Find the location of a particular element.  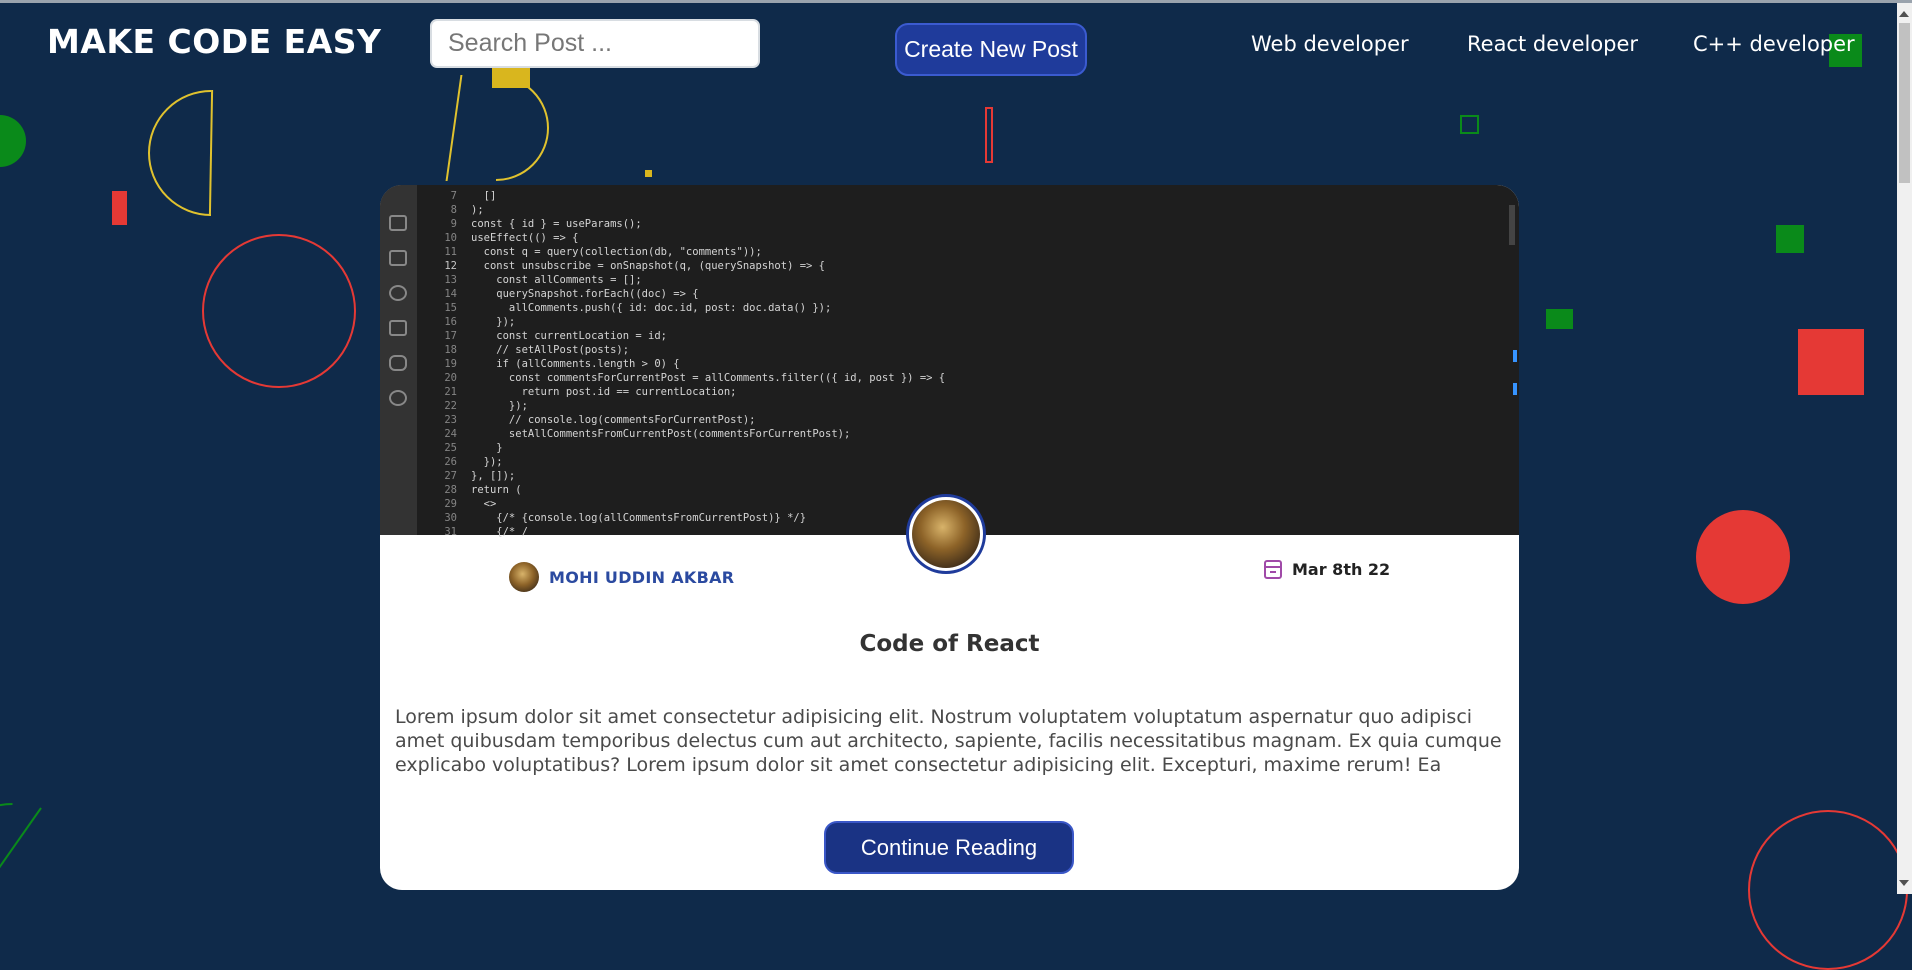

scroll-down-arrow-icon is located at coordinates (1904, 883).